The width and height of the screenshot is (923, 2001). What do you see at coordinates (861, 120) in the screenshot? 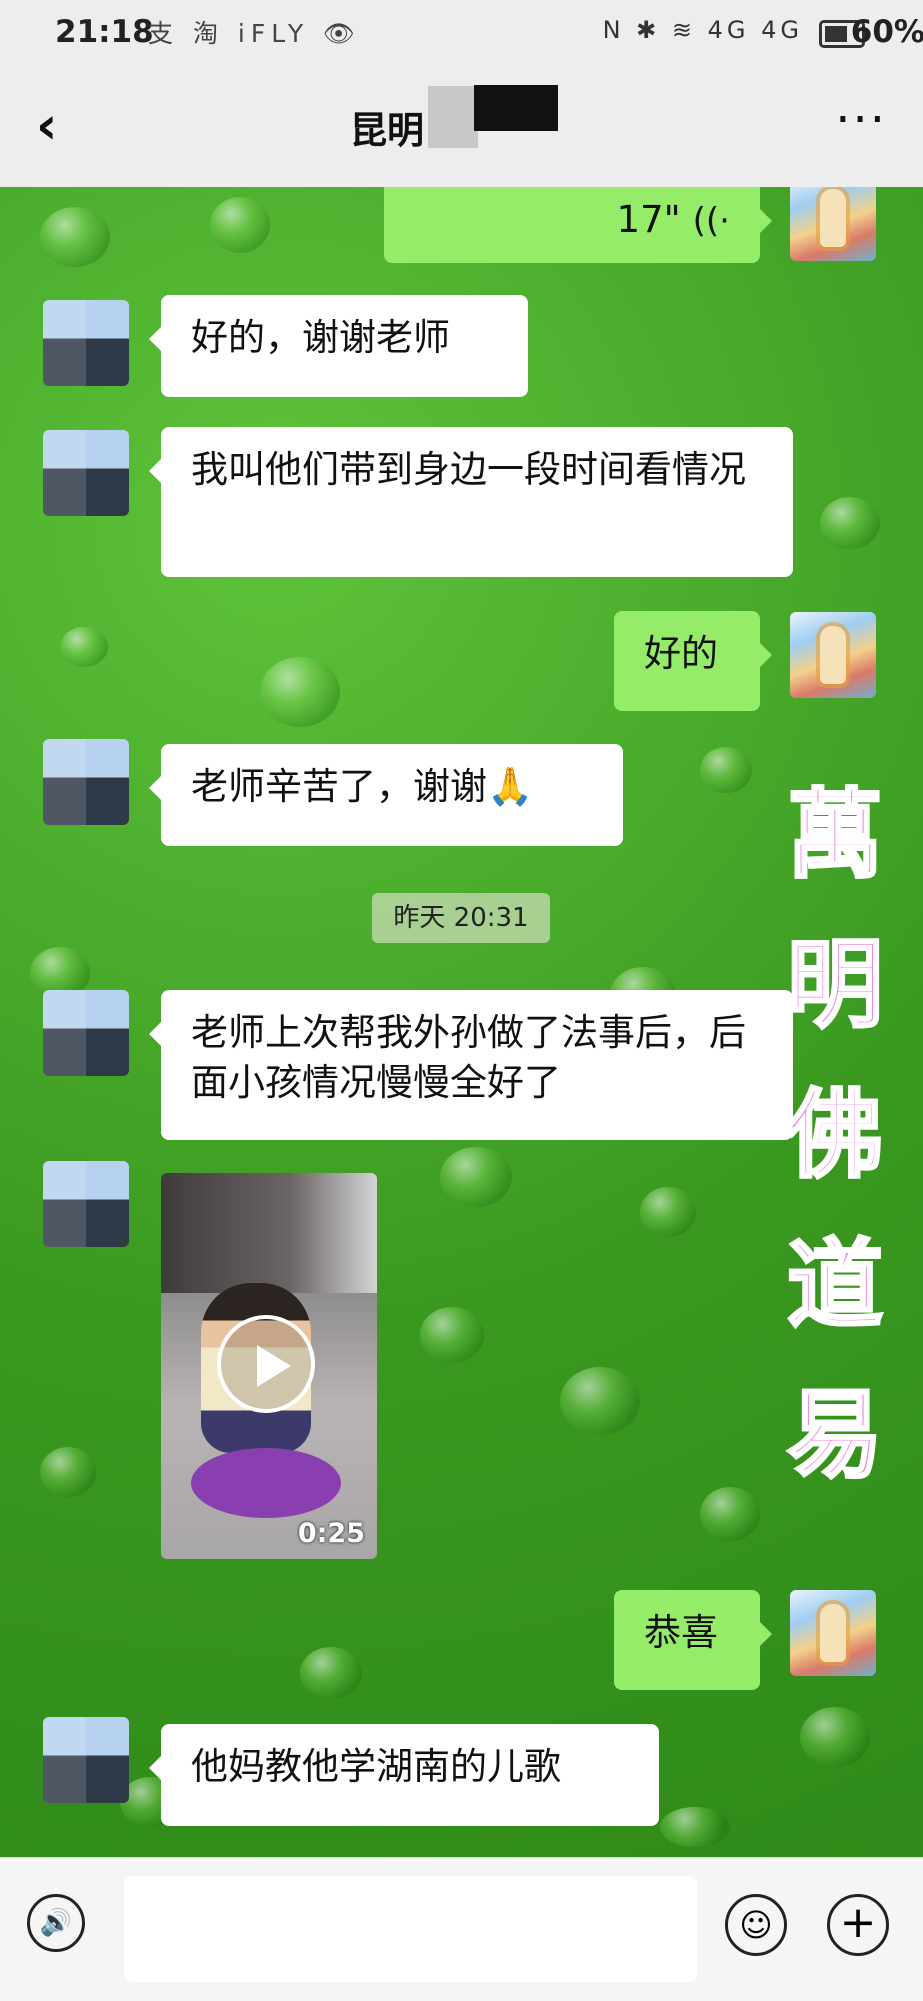
I see `more-icon: ···` at bounding box center [861, 120].